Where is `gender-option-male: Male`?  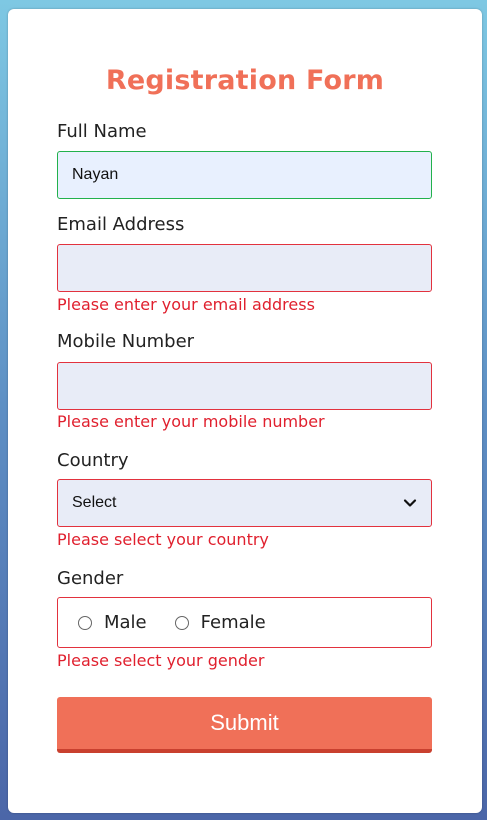
gender-option-male: Male is located at coordinates (112, 622).